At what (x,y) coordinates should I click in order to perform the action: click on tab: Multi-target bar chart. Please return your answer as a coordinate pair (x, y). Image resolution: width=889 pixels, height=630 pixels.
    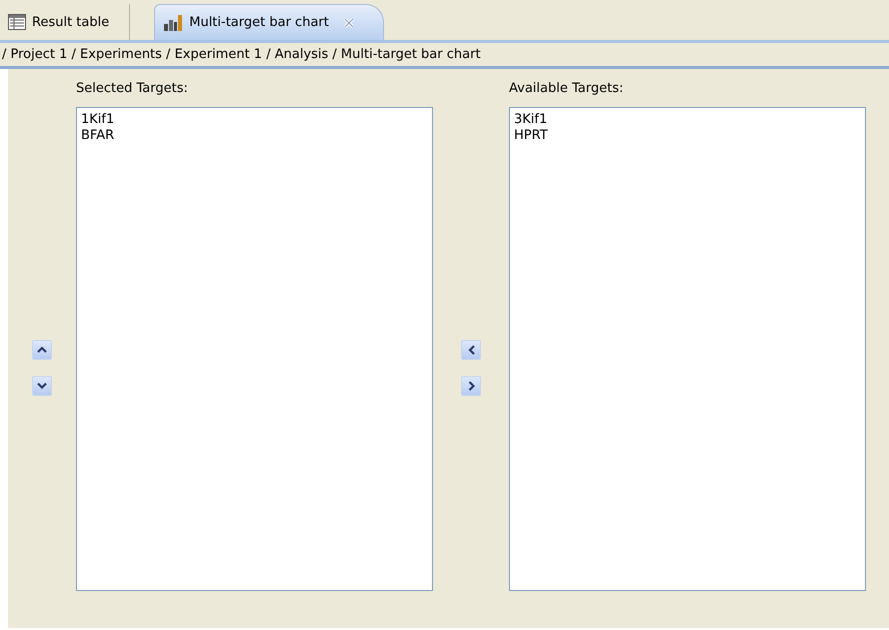
    Looking at the image, I should click on (269, 22).